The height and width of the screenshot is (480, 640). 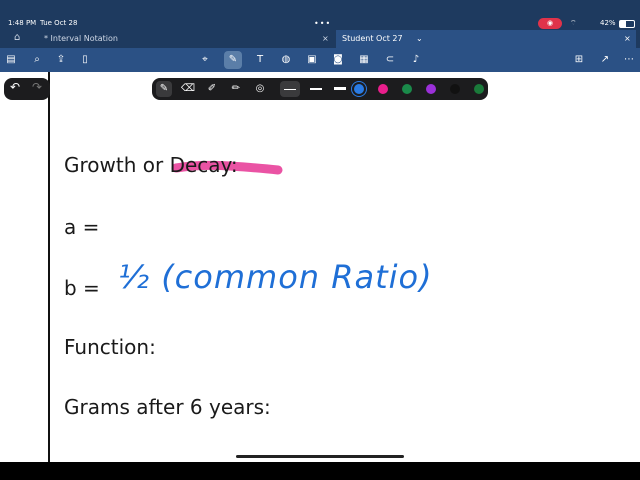 I want to click on stroke-thick, so click(x=340, y=89).